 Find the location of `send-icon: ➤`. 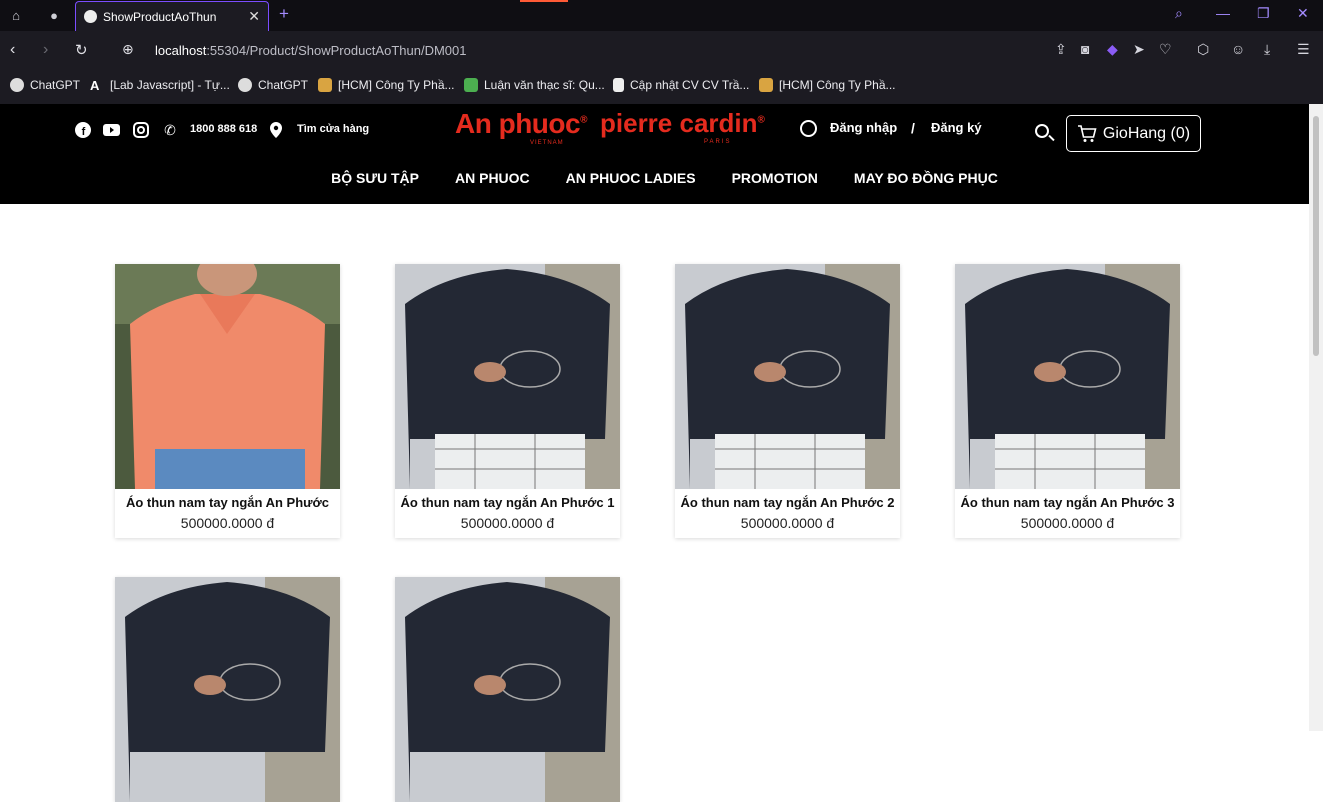

send-icon: ➤ is located at coordinates (1139, 49).